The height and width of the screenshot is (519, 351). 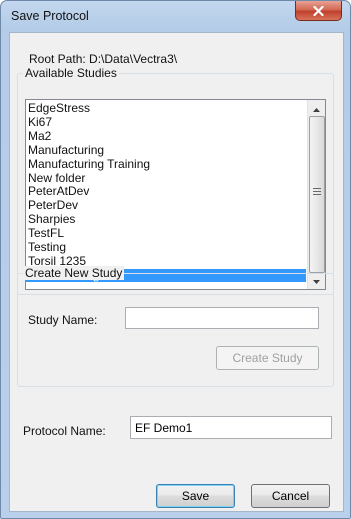 I want to click on window-title: Save Protocol, so click(x=50, y=16).